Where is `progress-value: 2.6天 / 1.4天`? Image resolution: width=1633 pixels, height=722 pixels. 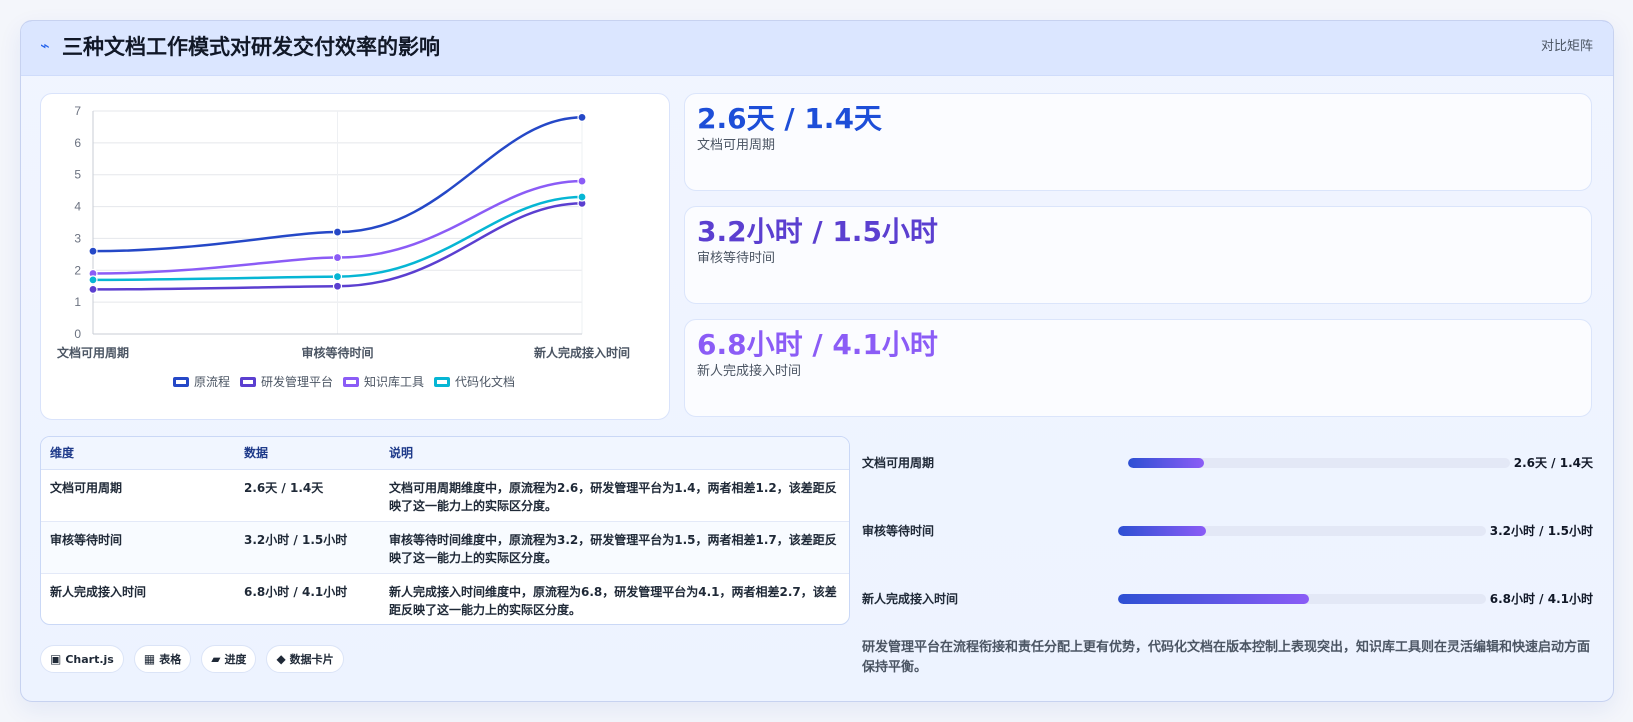
progress-value: 2.6天 / 1.4天 is located at coordinates (1553, 463).